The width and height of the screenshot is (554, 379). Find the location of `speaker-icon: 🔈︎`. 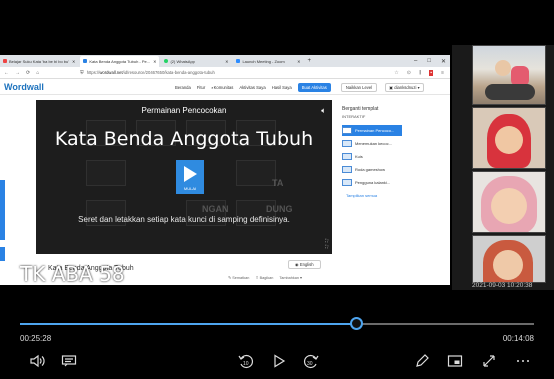

speaker-icon: 🔈︎ is located at coordinates (323, 111).